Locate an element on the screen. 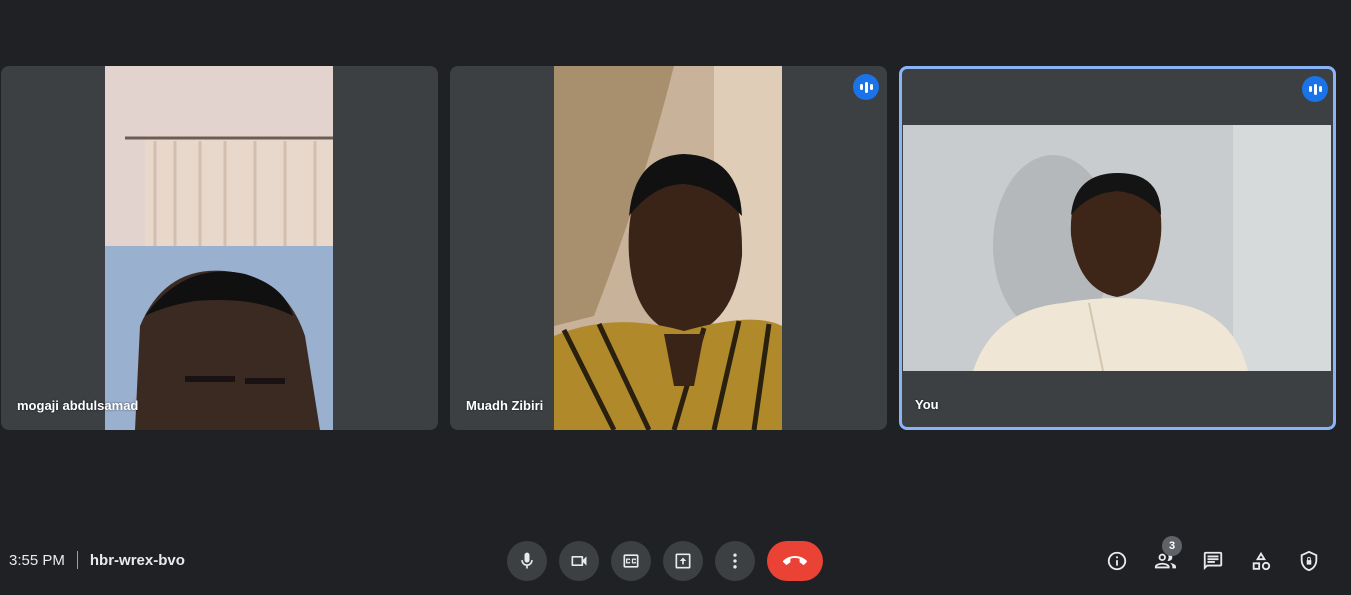  present-icon is located at coordinates (683, 561).